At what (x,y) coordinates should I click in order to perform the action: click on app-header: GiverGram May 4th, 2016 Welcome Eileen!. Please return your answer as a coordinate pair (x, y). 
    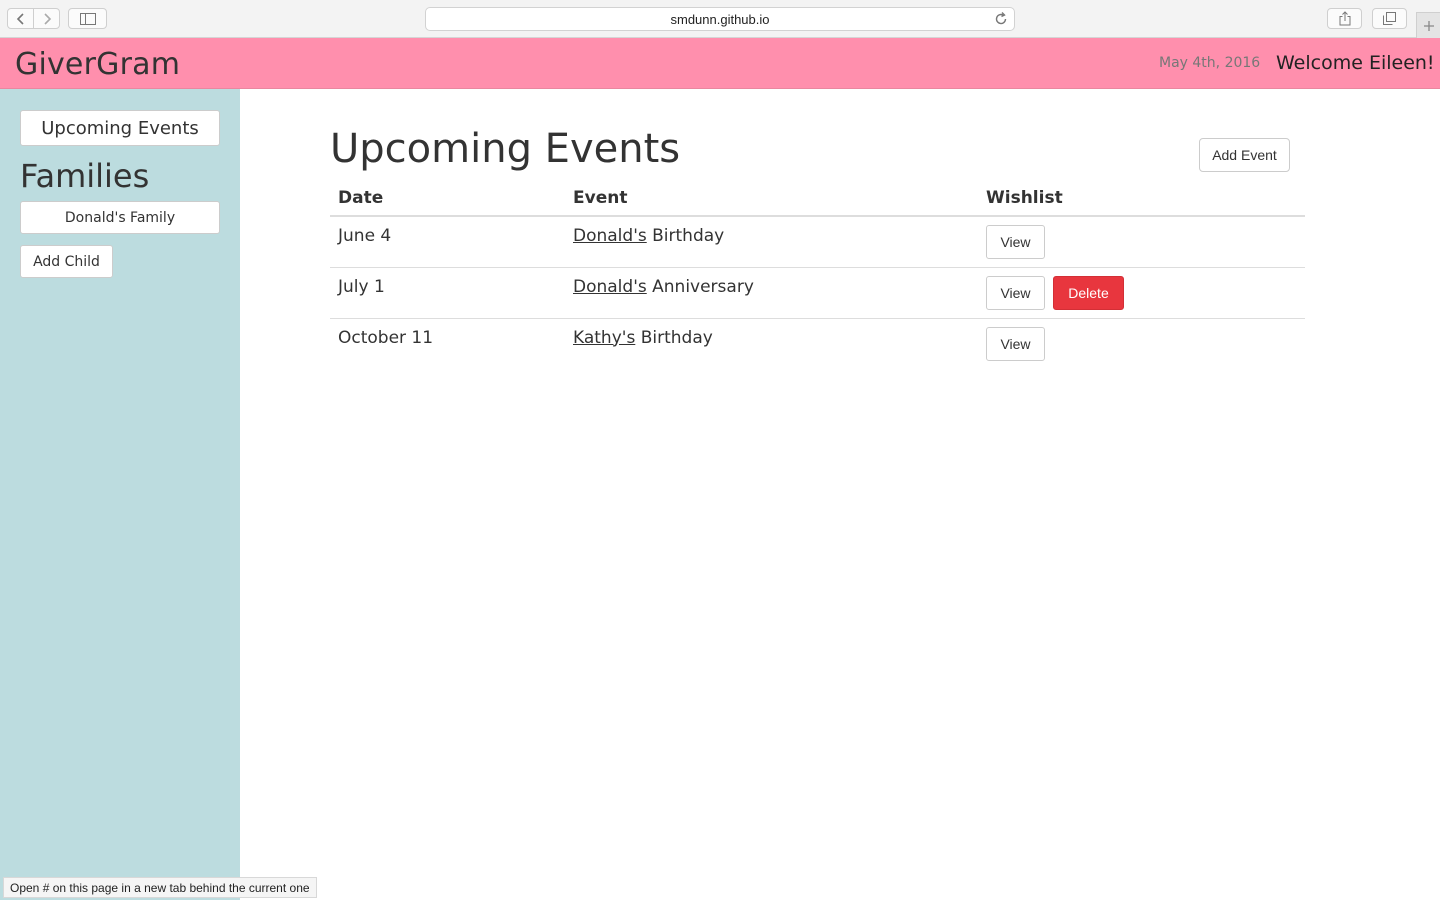
    Looking at the image, I should click on (720, 63).